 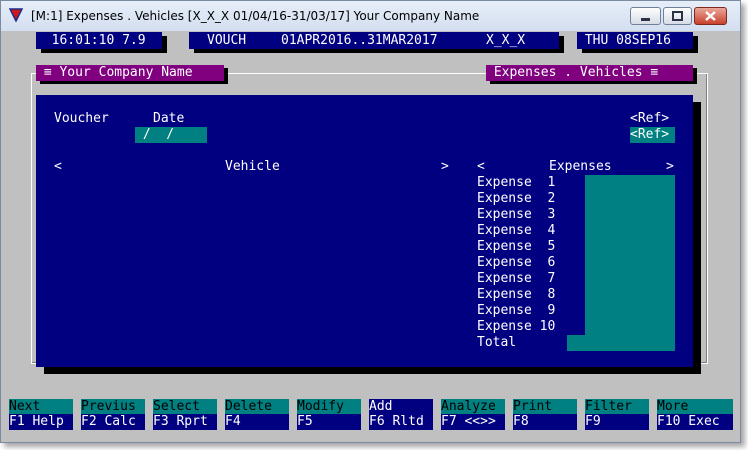 I want to click on app-logo-icon, so click(x=16, y=15).